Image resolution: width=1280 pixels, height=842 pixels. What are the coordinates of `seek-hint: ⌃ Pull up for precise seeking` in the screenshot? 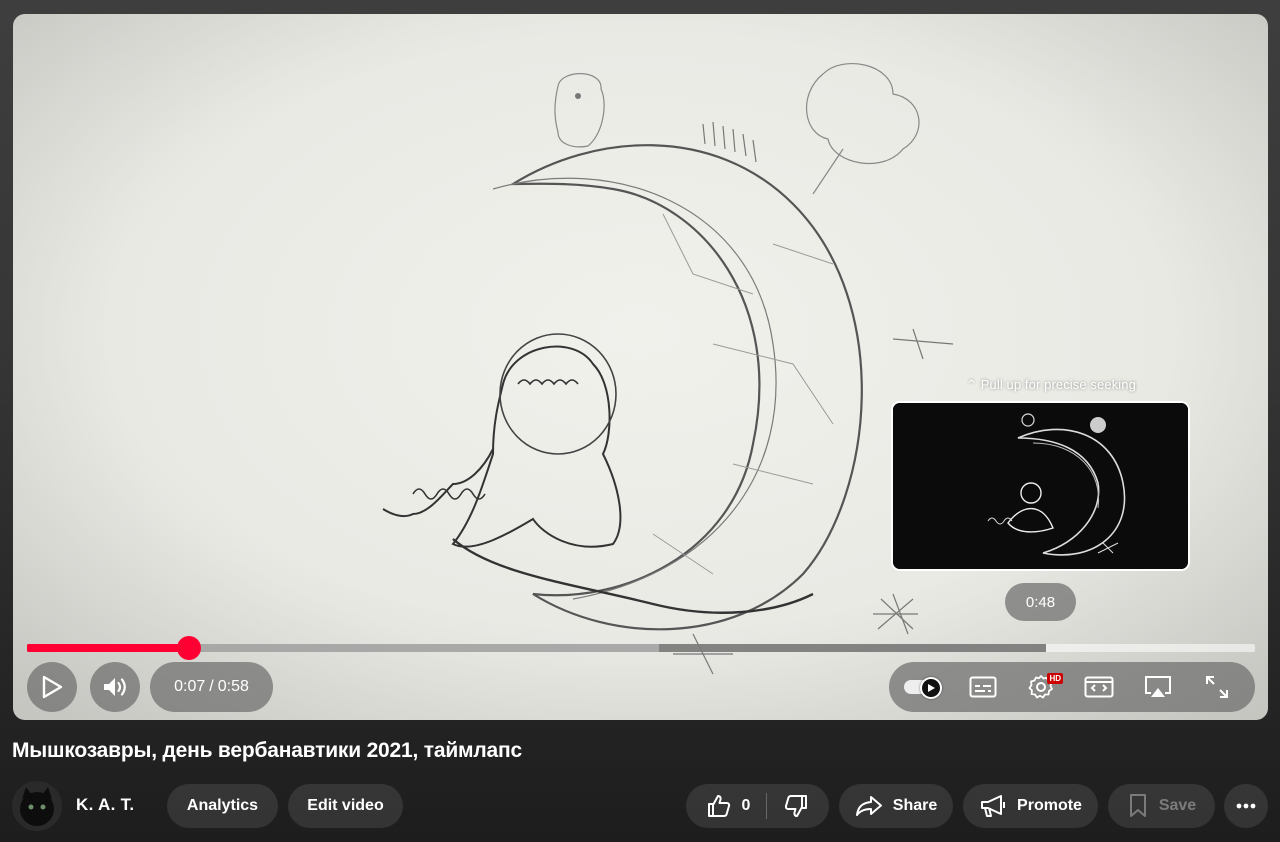 It's located at (1051, 385).